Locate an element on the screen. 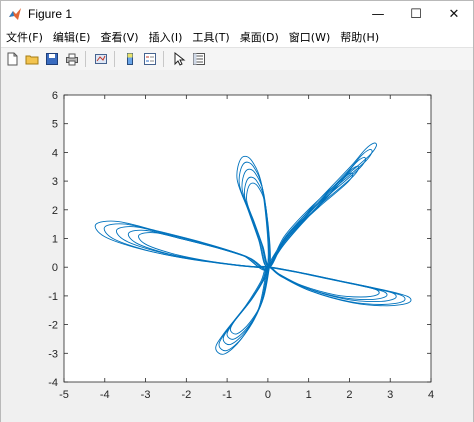 The width and height of the screenshot is (474, 422). property-inspector-icon is located at coordinates (199, 59).